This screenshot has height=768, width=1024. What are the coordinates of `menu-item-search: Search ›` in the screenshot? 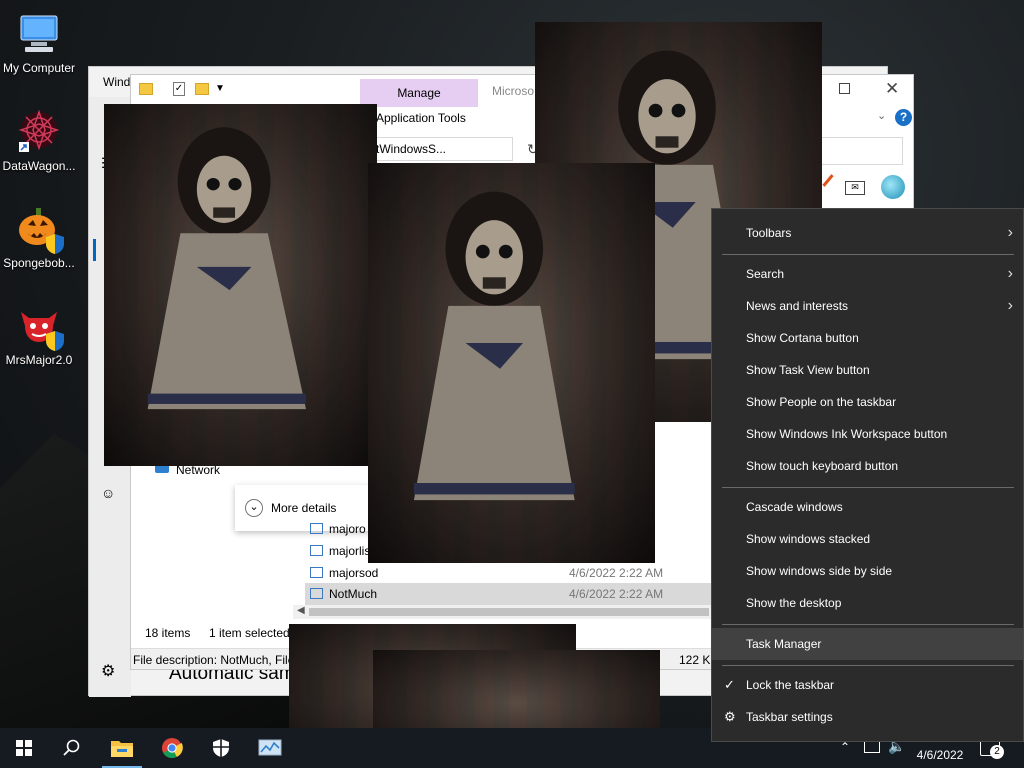 It's located at (867, 274).